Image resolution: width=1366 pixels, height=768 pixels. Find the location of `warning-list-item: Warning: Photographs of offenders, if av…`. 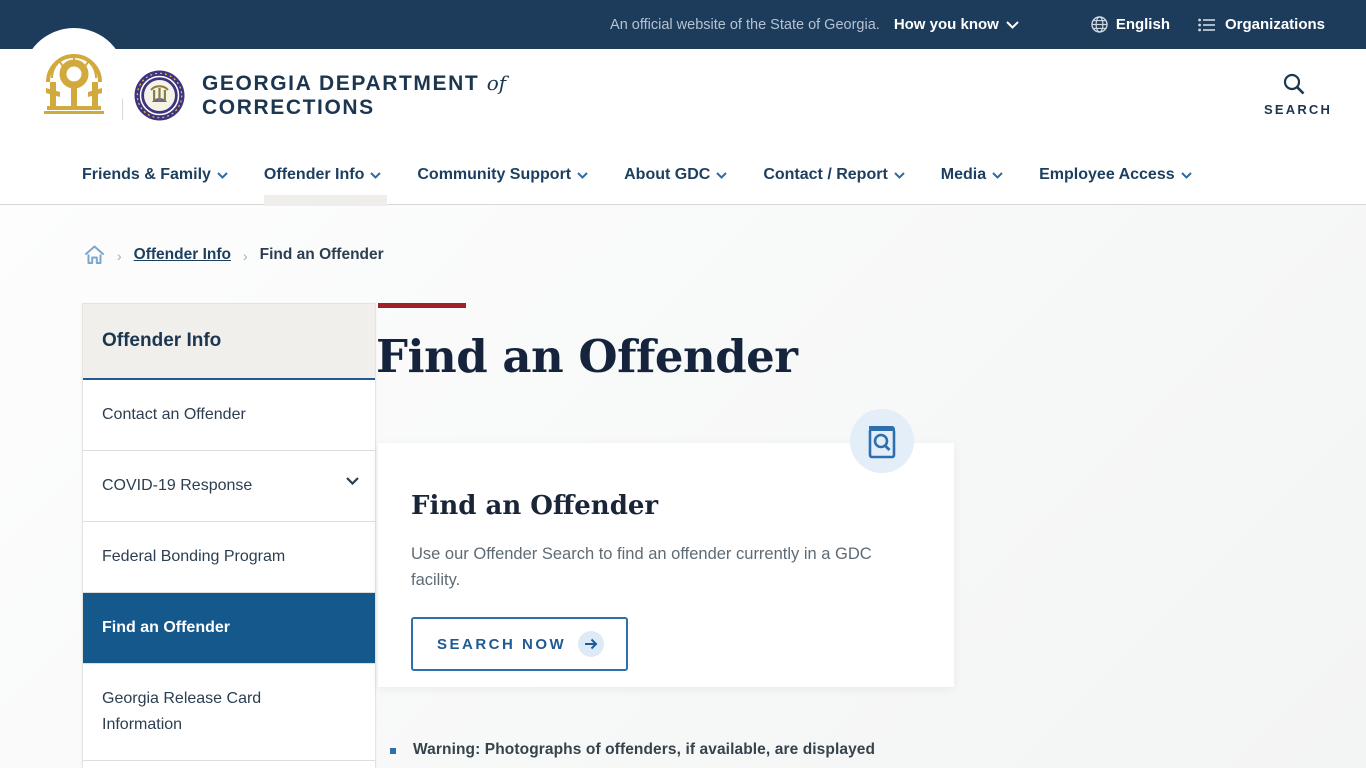

warning-list-item: Warning: Photographs of offenders, if av… is located at coordinates (632, 750).